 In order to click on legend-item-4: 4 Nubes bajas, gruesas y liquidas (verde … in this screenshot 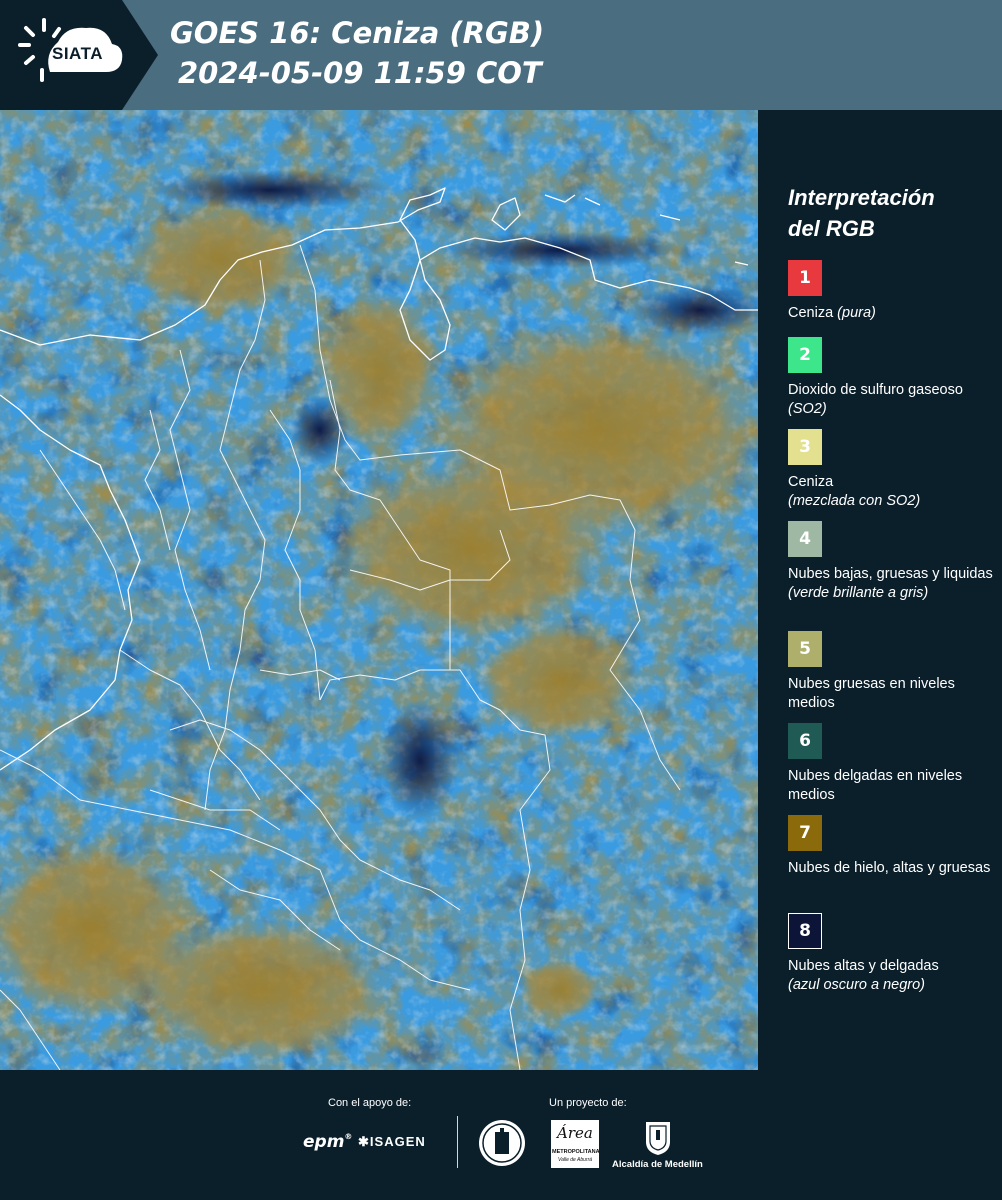, I will do `click(893, 562)`.